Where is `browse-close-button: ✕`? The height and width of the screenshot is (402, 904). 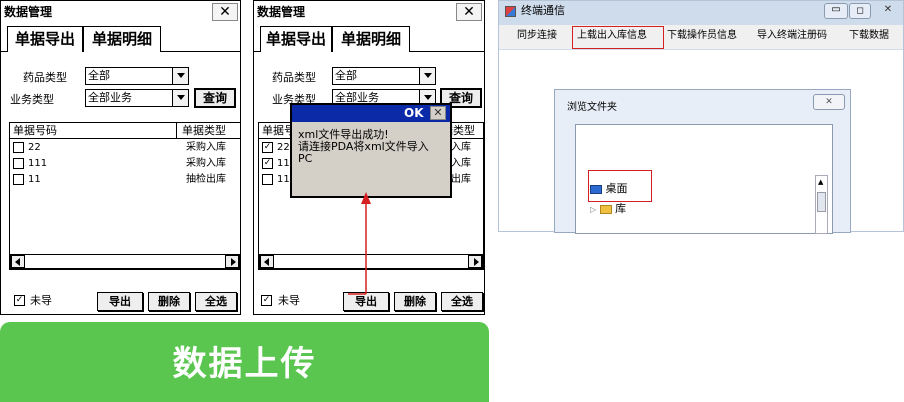 browse-close-button: ✕ is located at coordinates (829, 102).